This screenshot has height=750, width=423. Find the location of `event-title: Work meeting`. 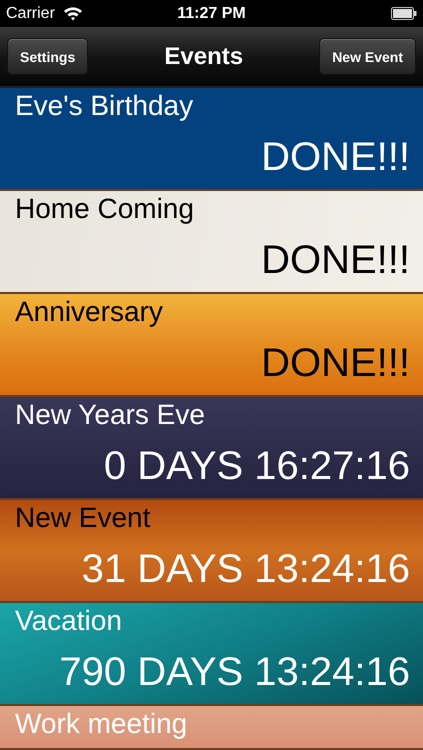

event-title: Work meeting is located at coordinates (101, 724).